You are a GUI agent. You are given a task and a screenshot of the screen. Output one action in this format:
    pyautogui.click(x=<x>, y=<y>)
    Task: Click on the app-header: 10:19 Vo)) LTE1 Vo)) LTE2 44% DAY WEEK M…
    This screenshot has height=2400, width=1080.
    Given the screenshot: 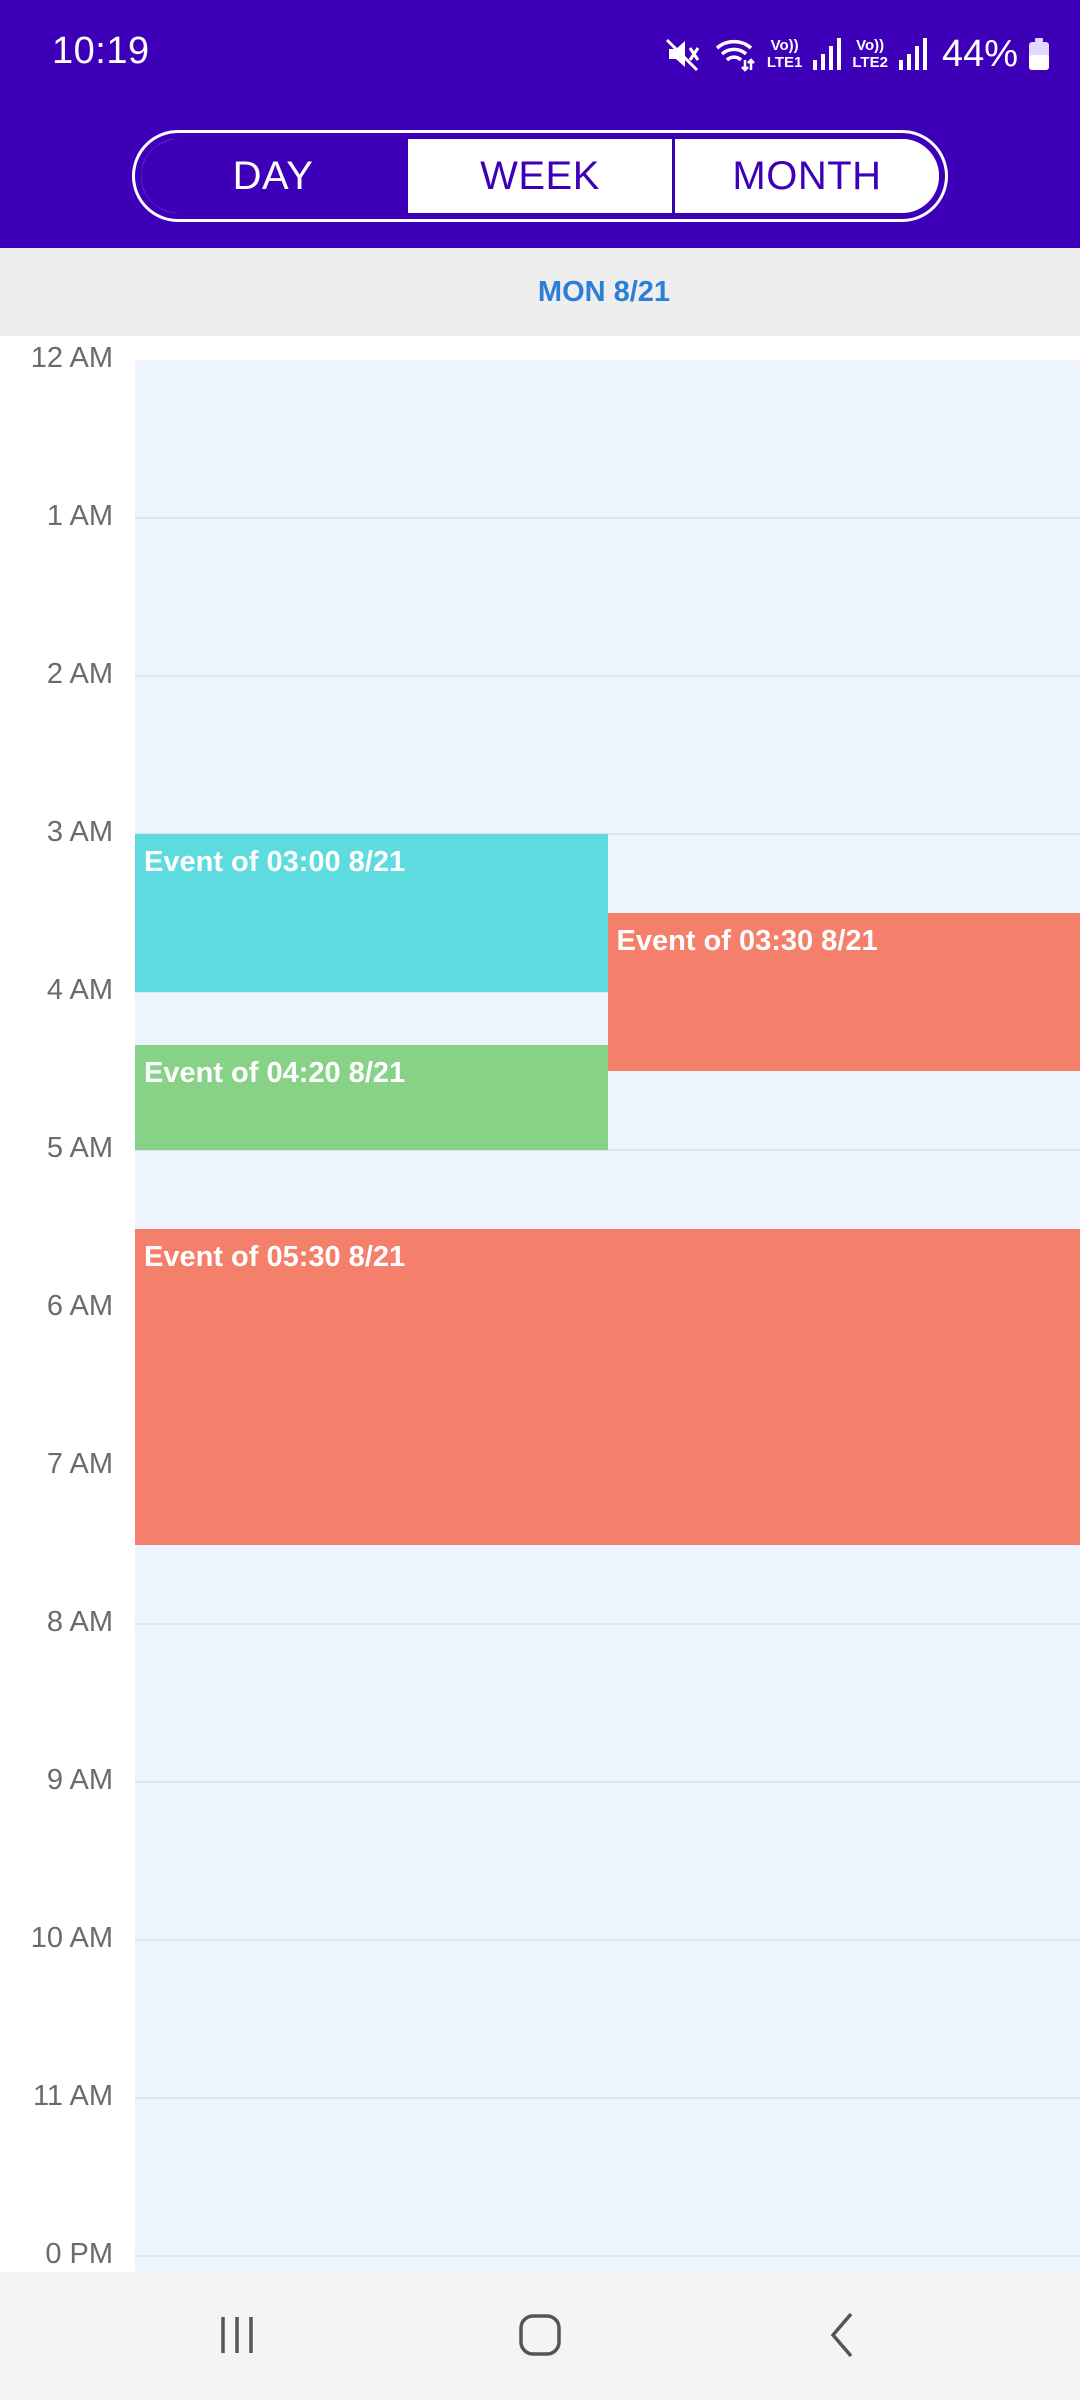 What is the action you would take?
    pyautogui.click(x=540, y=124)
    